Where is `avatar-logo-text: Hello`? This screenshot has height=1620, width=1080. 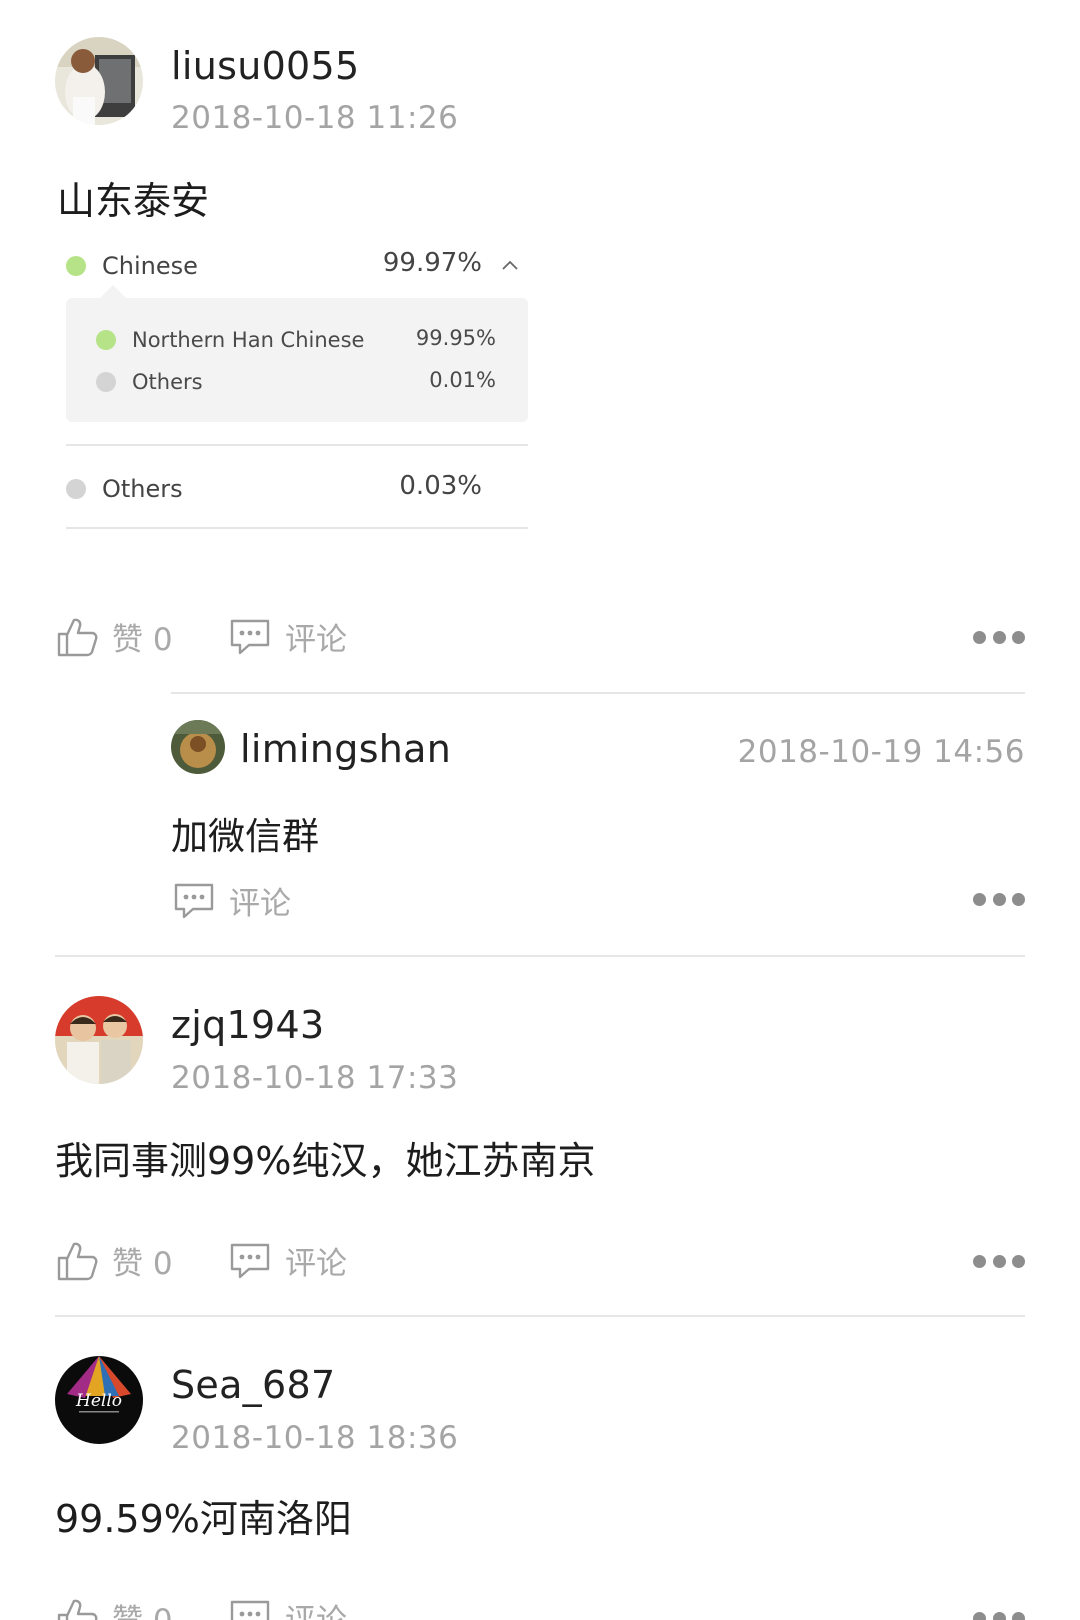 avatar-logo-text: Hello is located at coordinates (98, 1401).